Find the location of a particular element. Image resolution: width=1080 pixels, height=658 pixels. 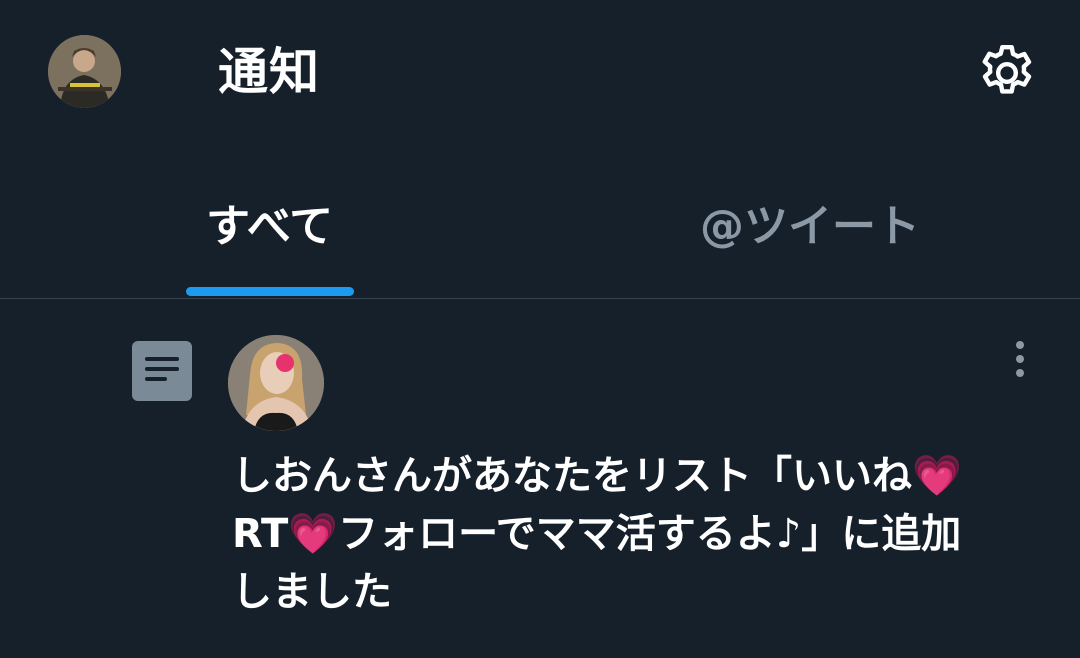

tab-mentions: @ツイート is located at coordinates (810, 227).